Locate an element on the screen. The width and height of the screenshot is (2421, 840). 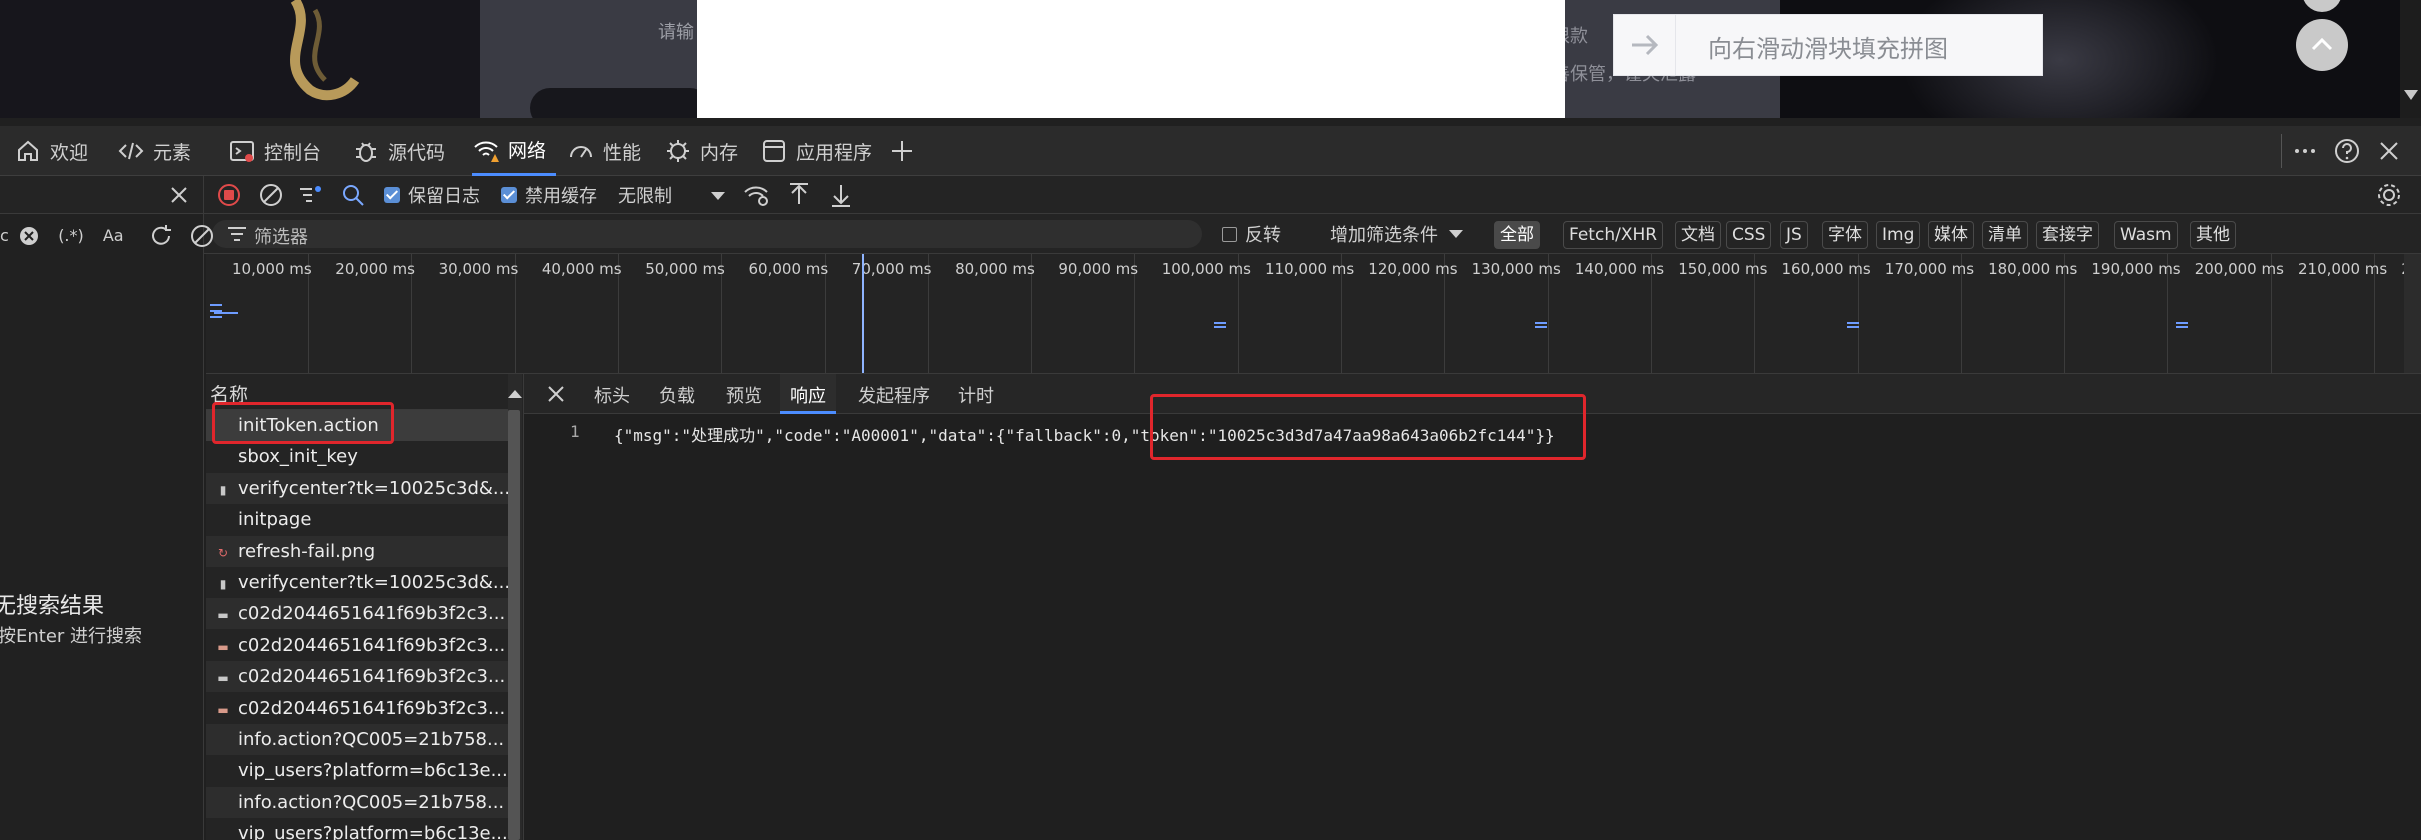
scroll-up-arrow-icon is located at coordinates (515, 394).